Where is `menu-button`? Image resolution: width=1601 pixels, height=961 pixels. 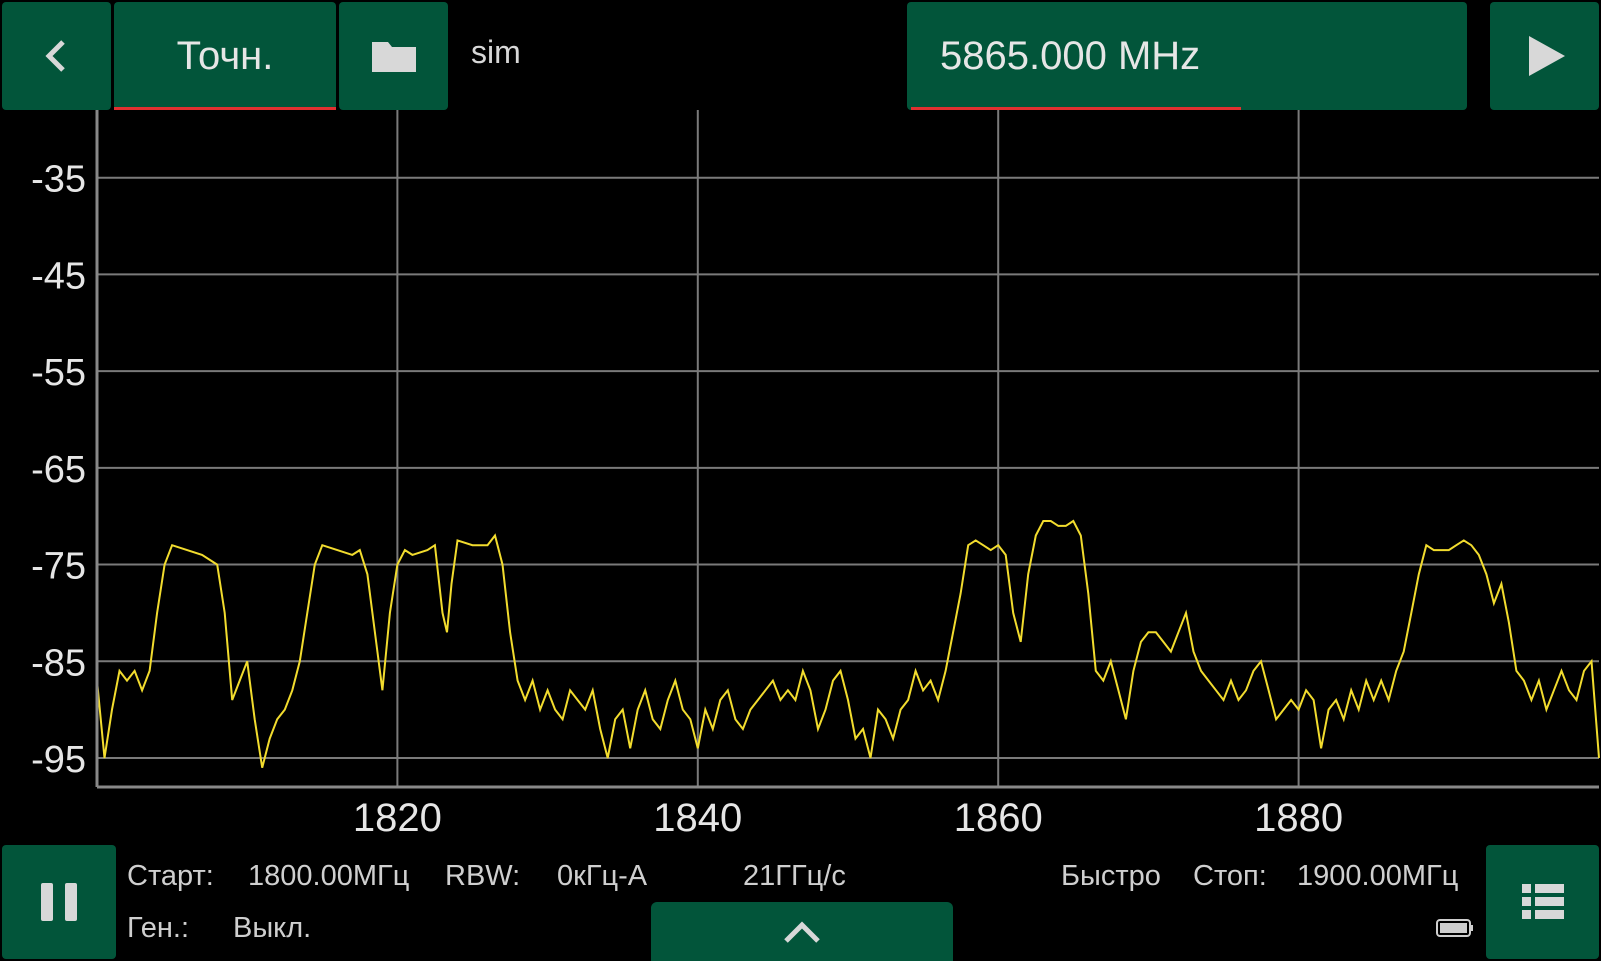 menu-button is located at coordinates (1542, 902).